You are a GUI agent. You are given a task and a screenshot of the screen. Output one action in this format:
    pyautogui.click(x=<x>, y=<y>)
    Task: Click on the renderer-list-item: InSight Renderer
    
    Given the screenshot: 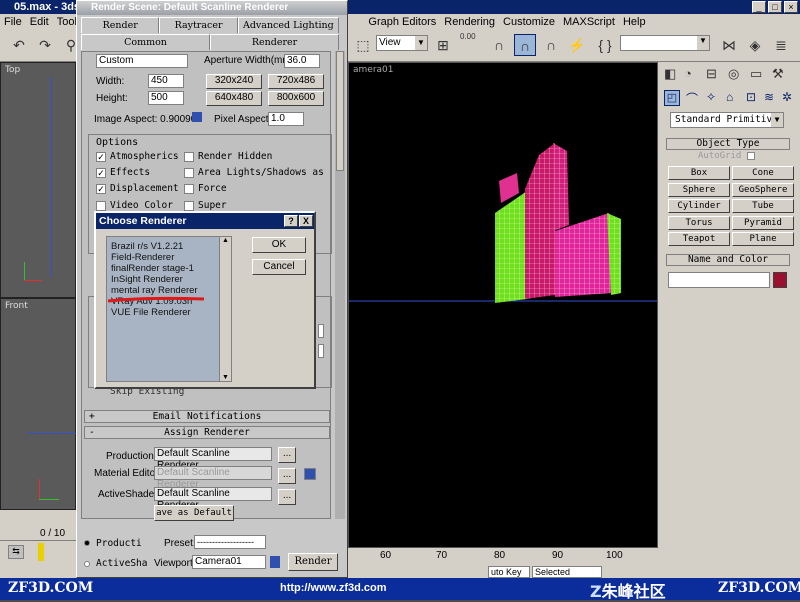 What is the action you would take?
    pyautogui.click(x=169, y=279)
    